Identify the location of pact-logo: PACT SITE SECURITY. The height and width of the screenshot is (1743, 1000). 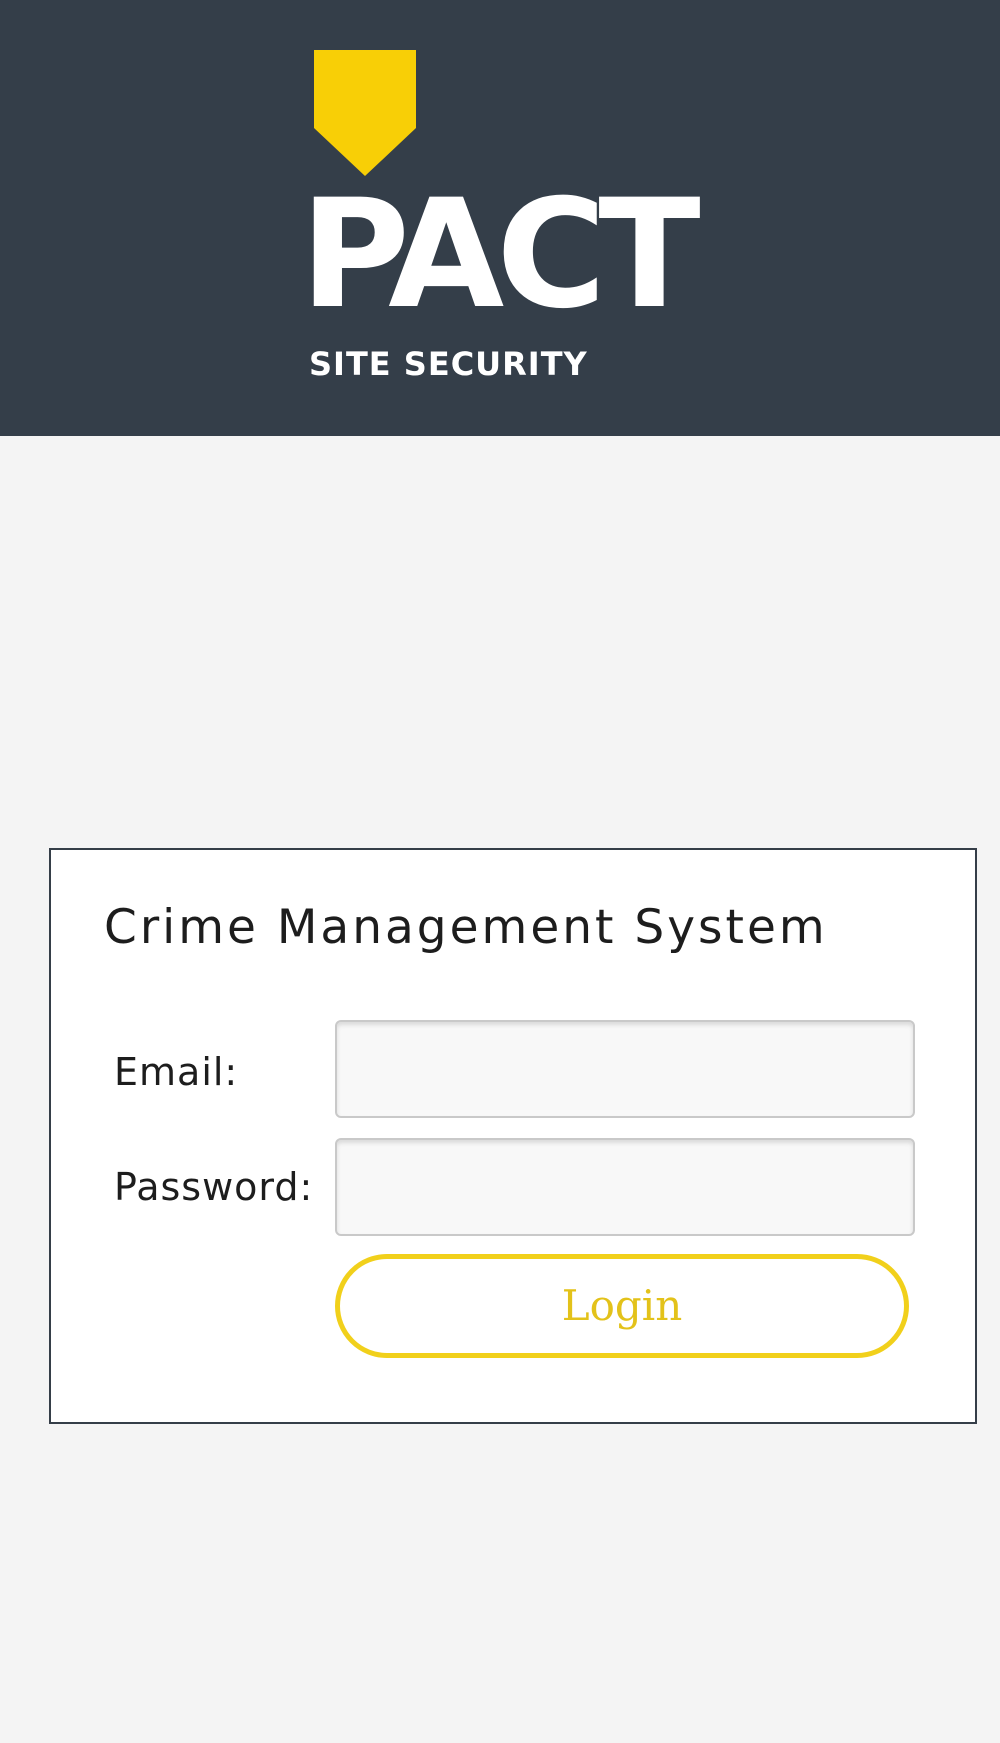
(520, 220).